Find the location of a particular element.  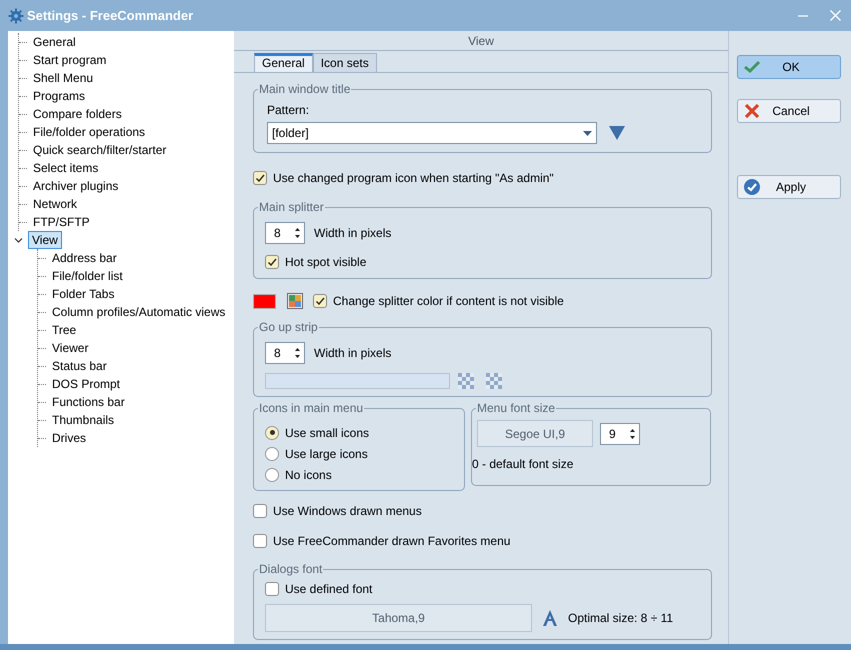

tree-item: Compare folders is located at coordinates (77, 114).